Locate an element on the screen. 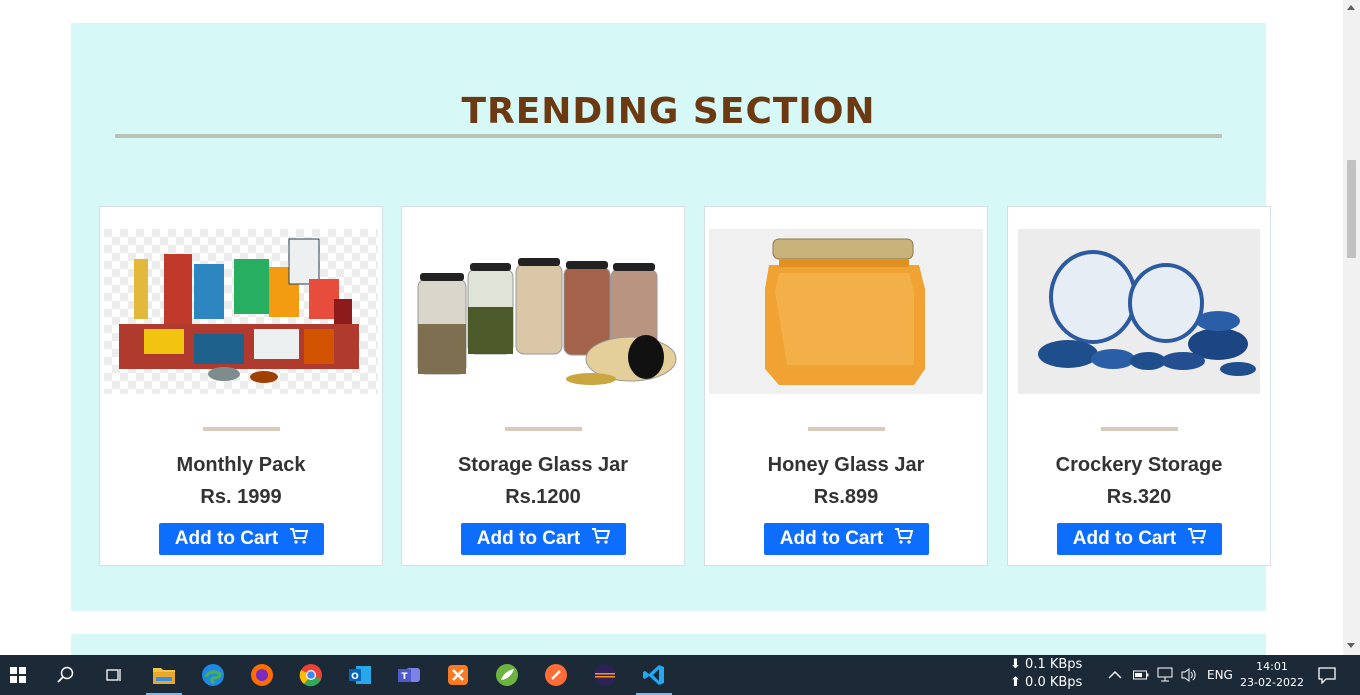 The image size is (1360, 695). product-card: Honey Glass Jar Rs.899 Add to Cart is located at coordinates (846, 386).